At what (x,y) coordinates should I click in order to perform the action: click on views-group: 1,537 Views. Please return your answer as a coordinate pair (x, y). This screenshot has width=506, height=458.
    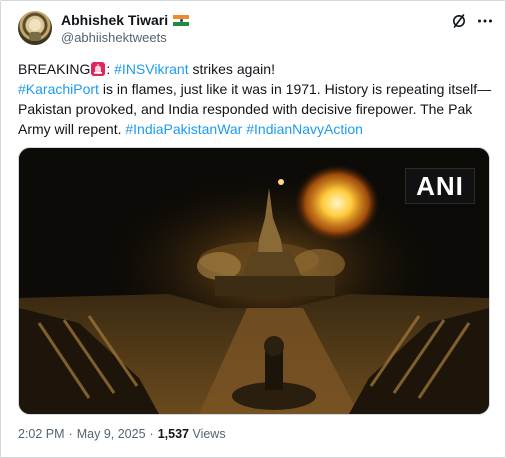
    Looking at the image, I should click on (192, 434).